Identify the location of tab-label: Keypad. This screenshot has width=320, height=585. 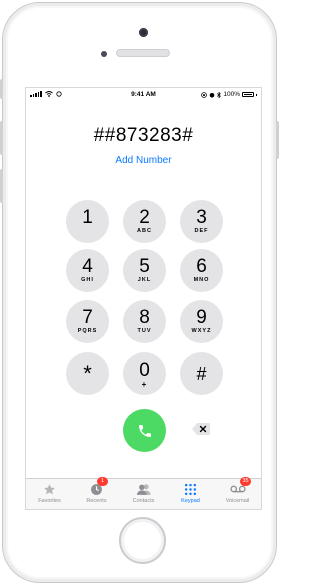
(190, 501).